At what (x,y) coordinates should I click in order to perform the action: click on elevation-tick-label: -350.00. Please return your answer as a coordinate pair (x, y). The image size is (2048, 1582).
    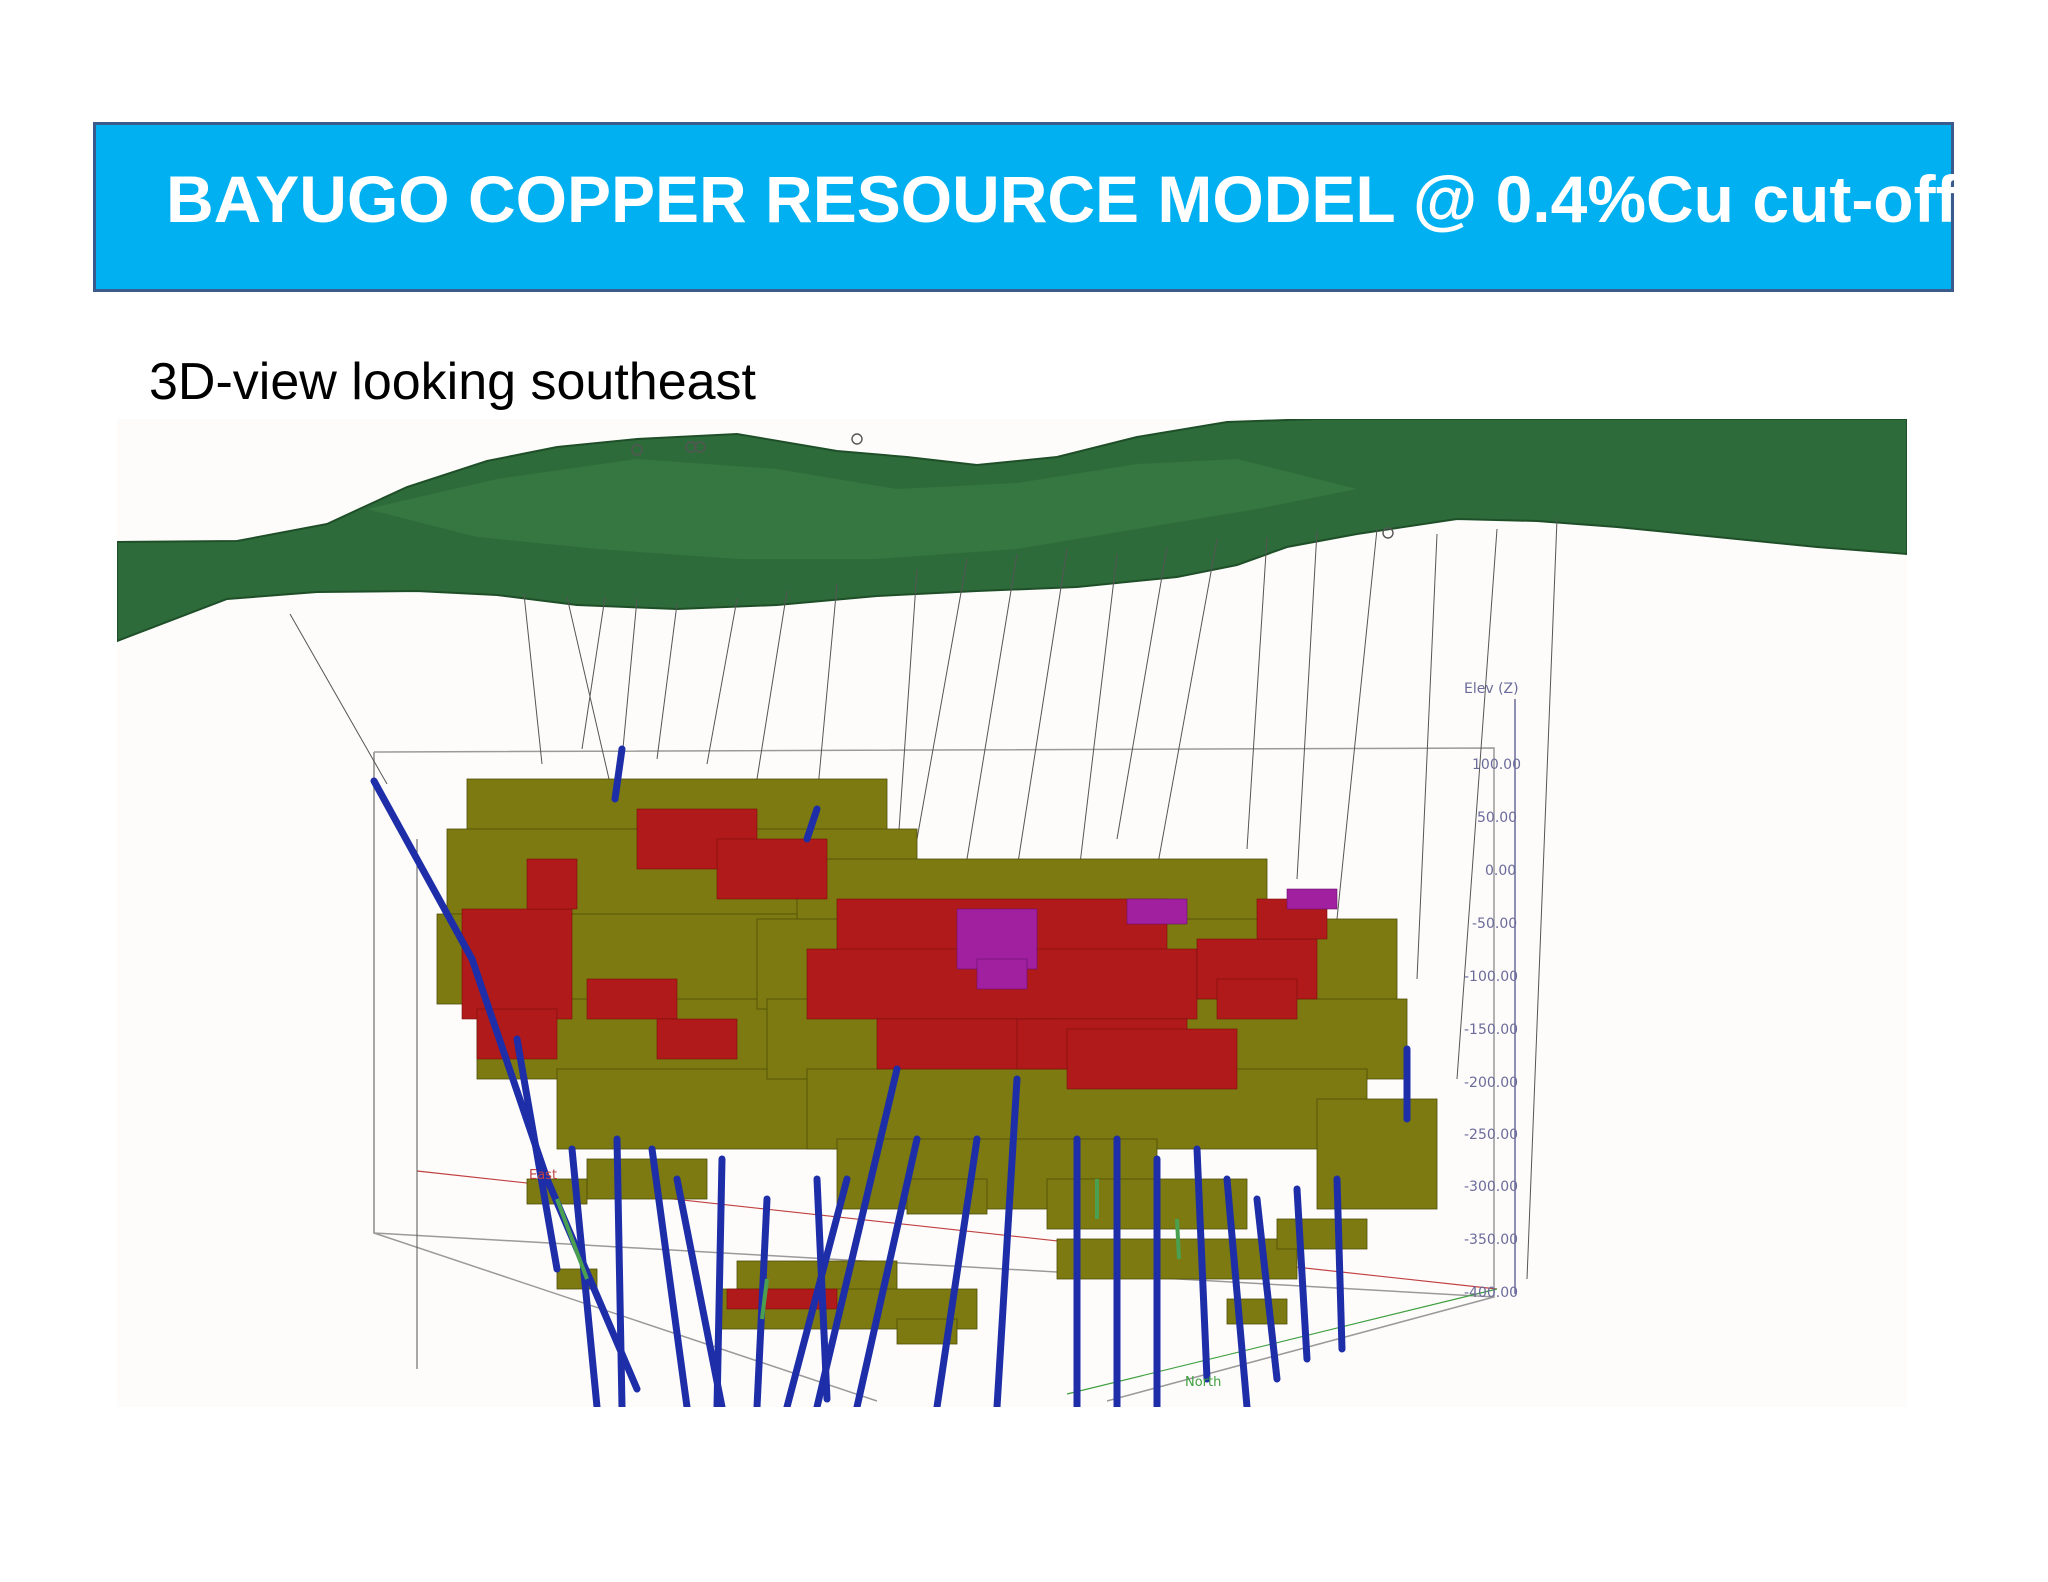
    Looking at the image, I should click on (1491, 1240).